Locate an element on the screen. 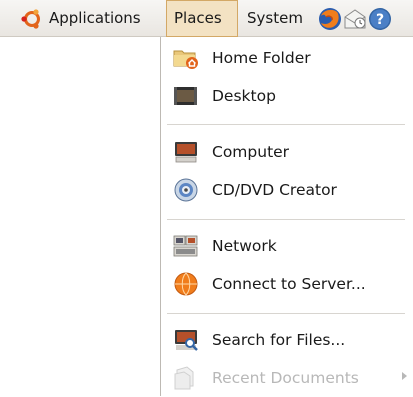 Image resolution: width=413 pixels, height=397 pixels. top-panel: Applications Places System ? is located at coordinates (206, 18).